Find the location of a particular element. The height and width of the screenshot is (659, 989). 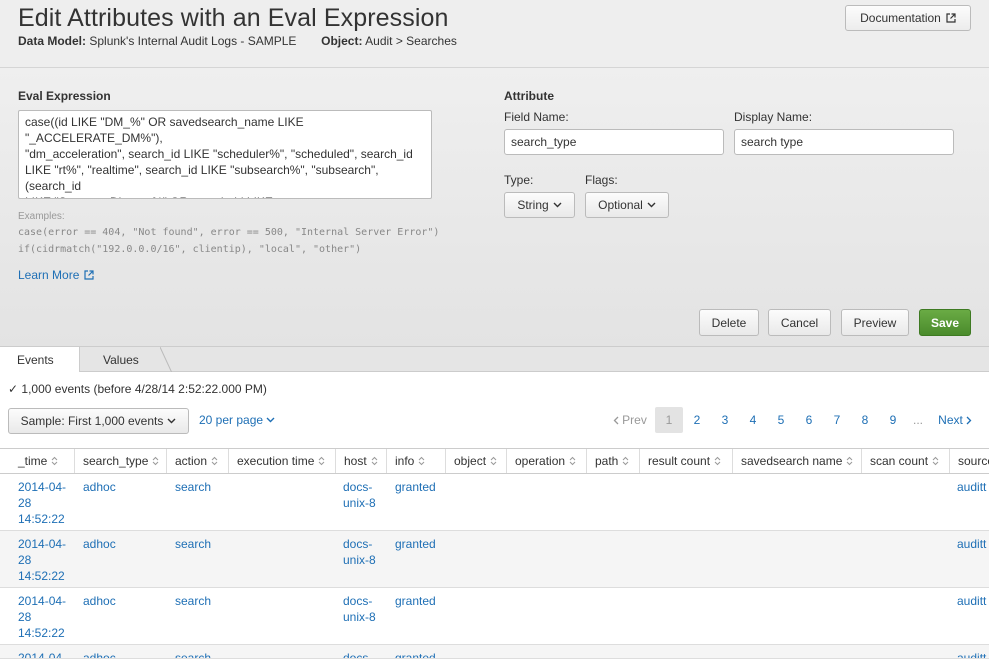

column-header: execution time is located at coordinates (282, 461).